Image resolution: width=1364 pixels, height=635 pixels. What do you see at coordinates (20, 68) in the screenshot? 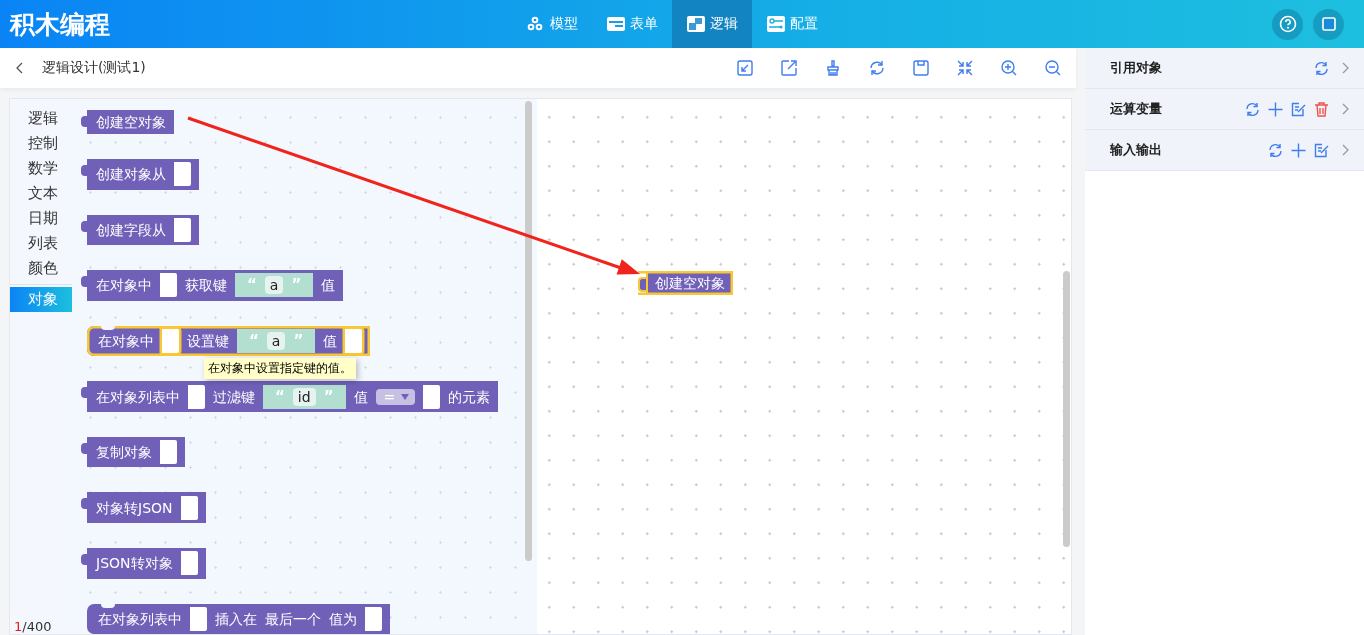
I see `back-icon` at bounding box center [20, 68].